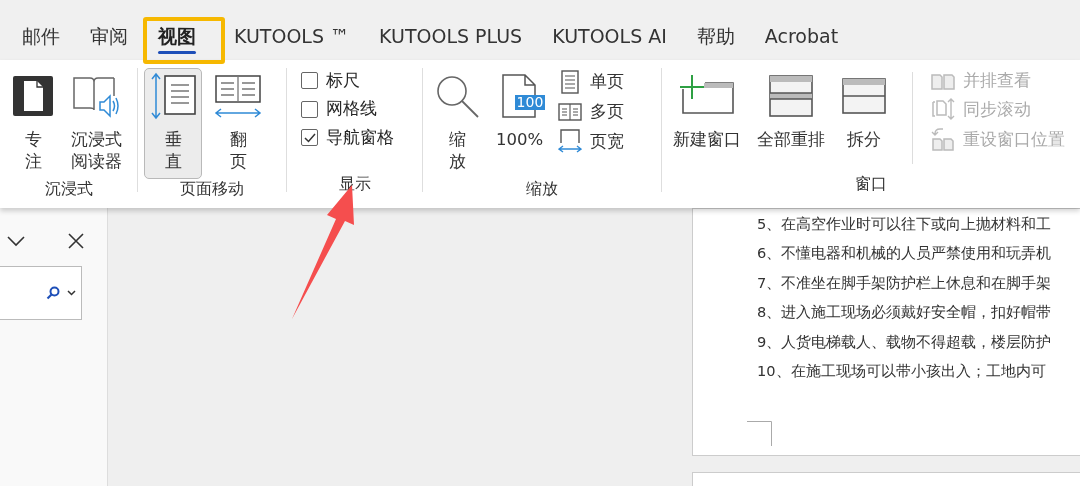 The height and width of the screenshot is (486, 1080). I want to click on ribbon-button: 专 注, so click(33, 123).